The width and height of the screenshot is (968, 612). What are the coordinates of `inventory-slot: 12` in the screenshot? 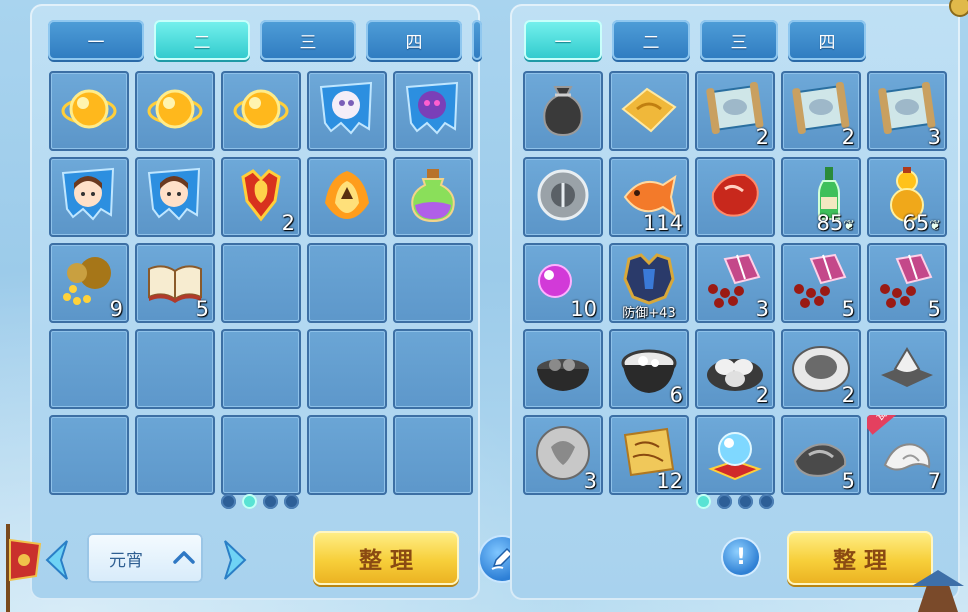 It's located at (649, 455).